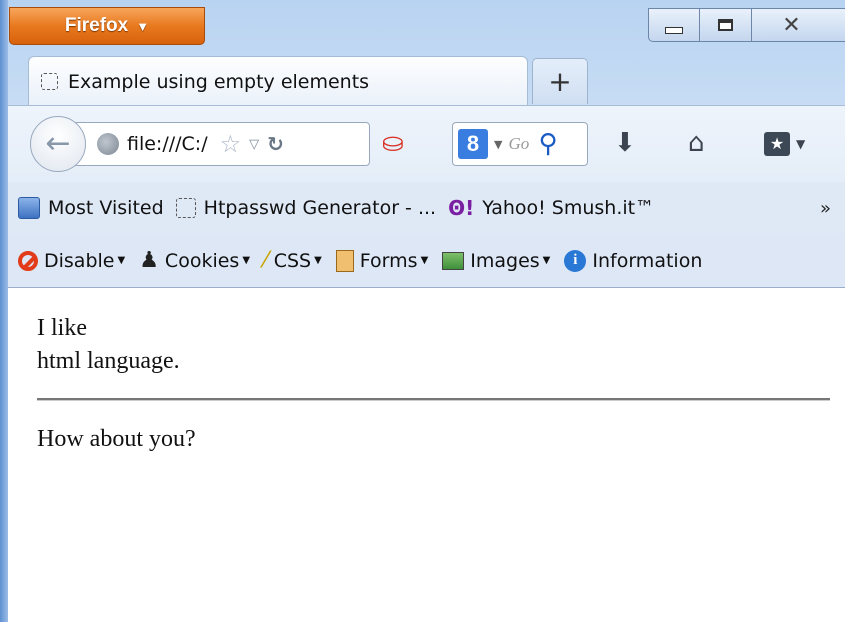 The width and height of the screenshot is (845, 622). What do you see at coordinates (453, 260) in the screenshot?
I see `images-icon` at bounding box center [453, 260].